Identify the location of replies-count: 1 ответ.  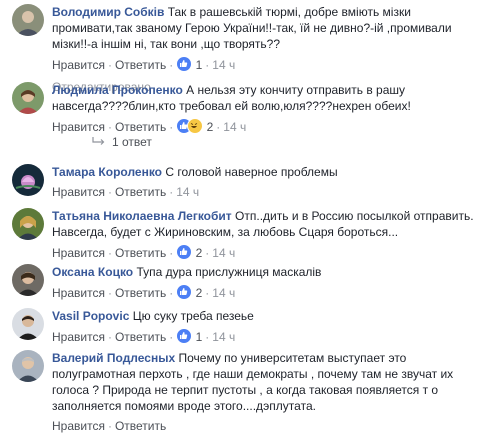
(132, 142).